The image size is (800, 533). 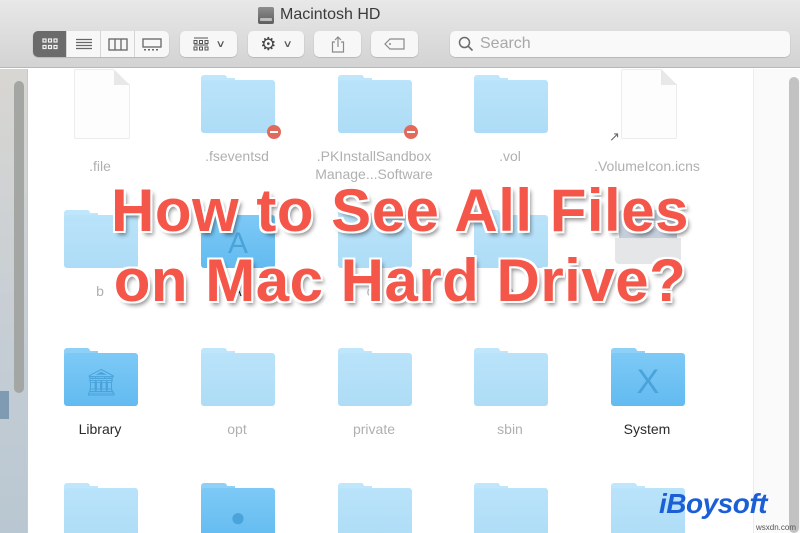 What do you see at coordinates (630, 44) in the screenshot?
I see `search-input` at bounding box center [630, 44].